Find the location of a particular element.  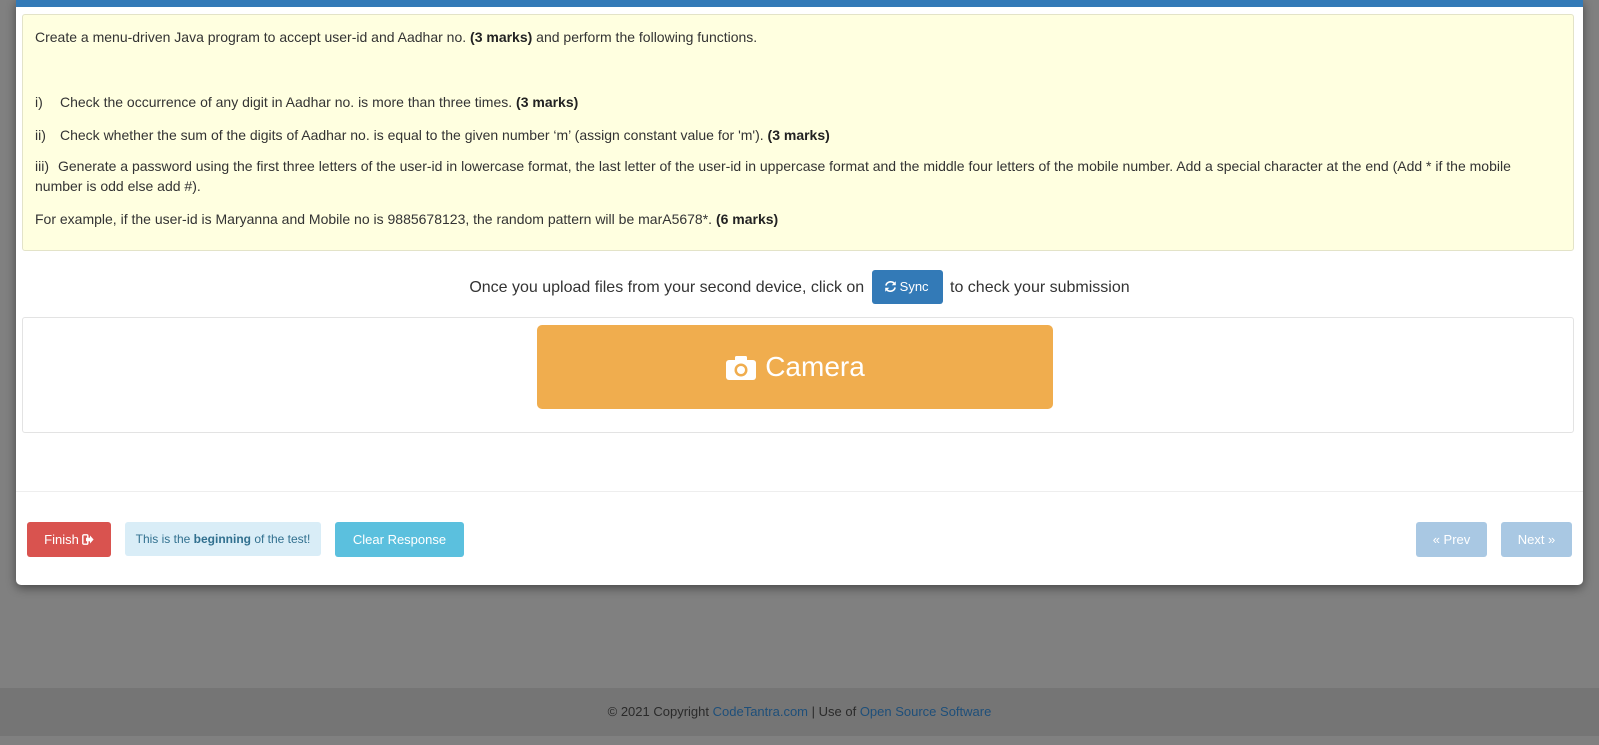

camera-icon is located at coordinates (741, 368).